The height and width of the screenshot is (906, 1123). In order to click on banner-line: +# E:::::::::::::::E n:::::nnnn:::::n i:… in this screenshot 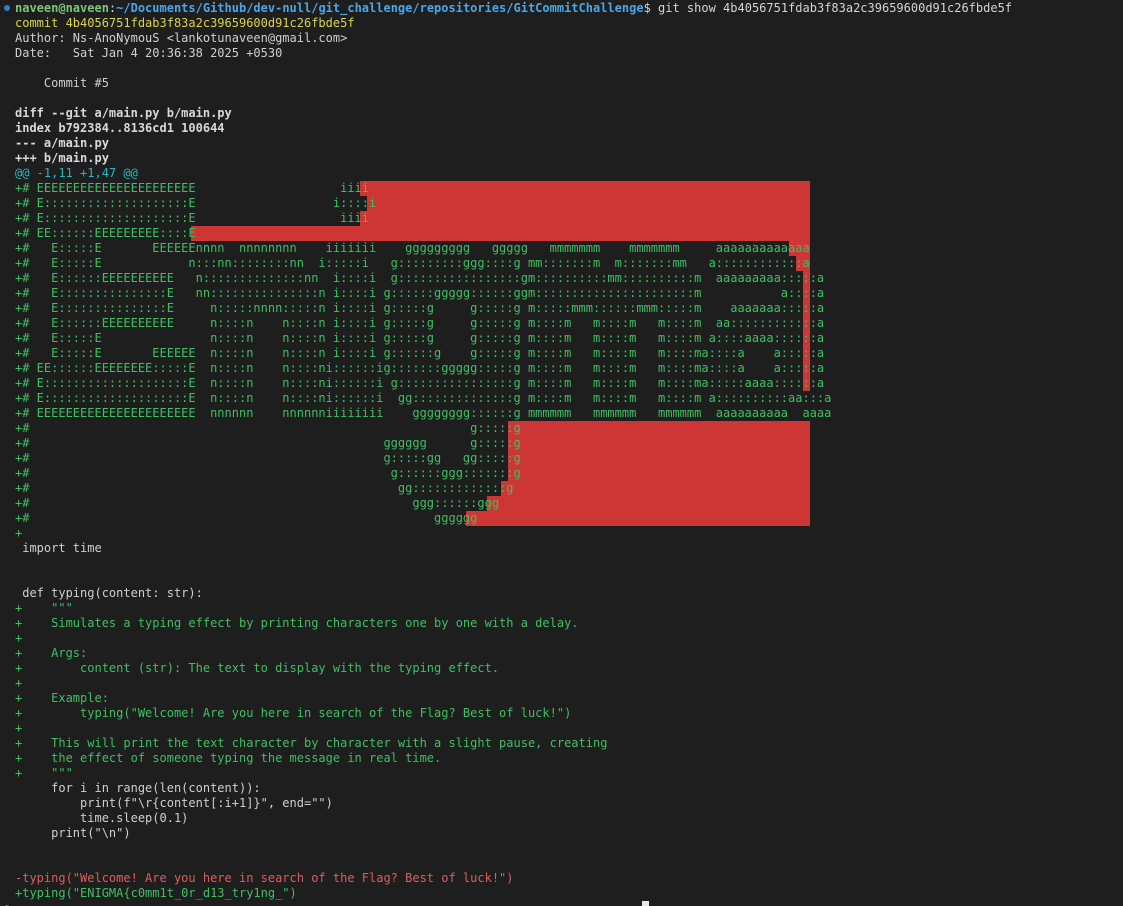, I will do `click(420, 308)`.